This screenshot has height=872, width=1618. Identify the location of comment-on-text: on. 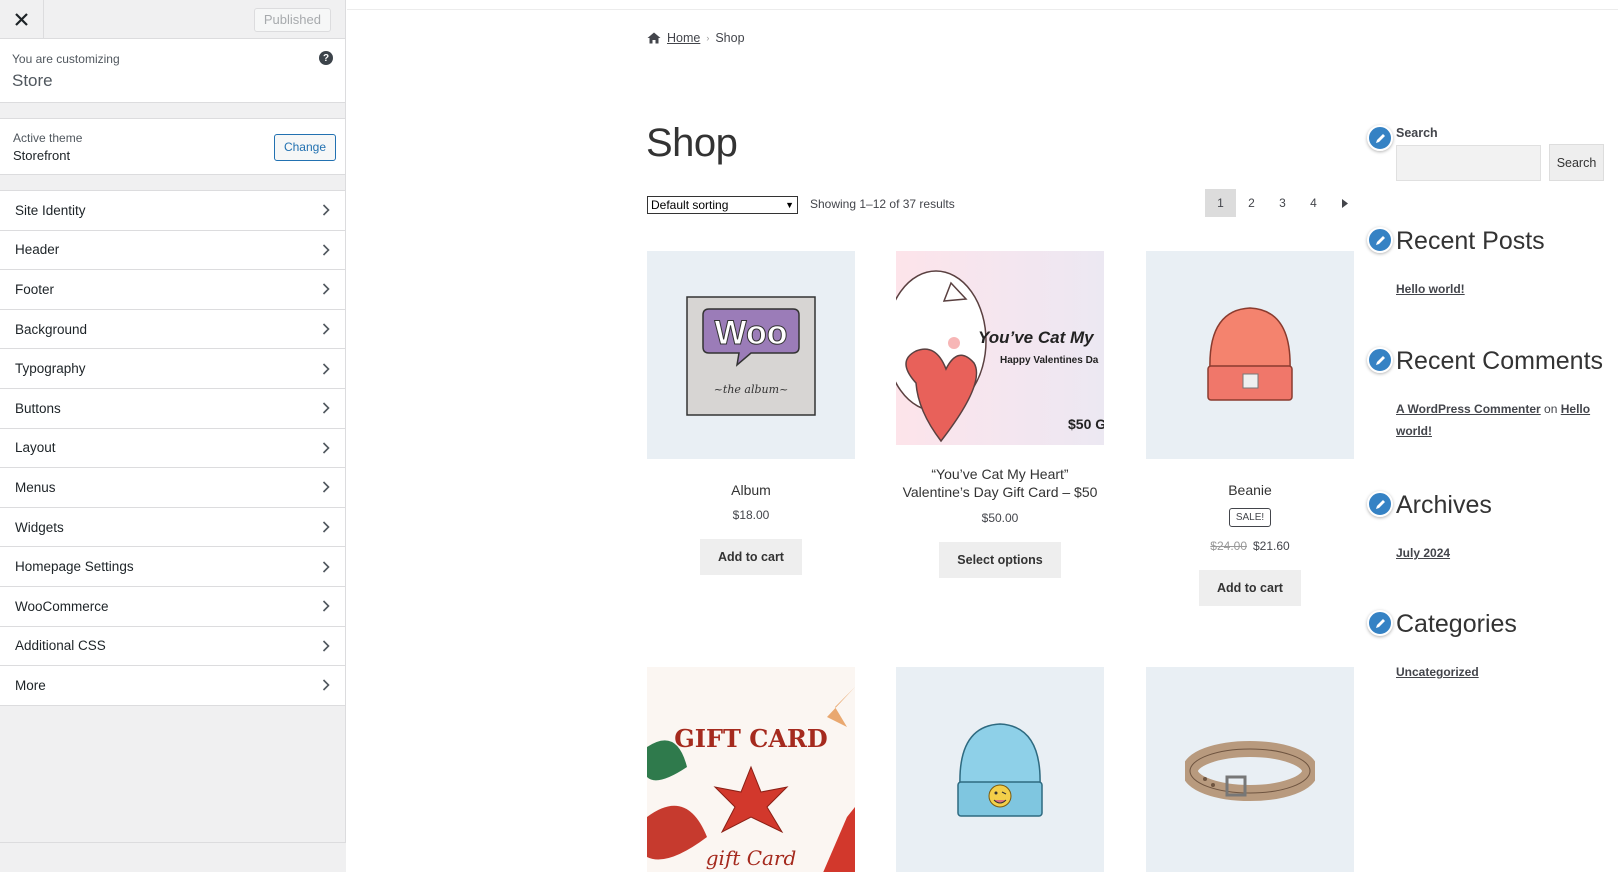
(1551, 409).